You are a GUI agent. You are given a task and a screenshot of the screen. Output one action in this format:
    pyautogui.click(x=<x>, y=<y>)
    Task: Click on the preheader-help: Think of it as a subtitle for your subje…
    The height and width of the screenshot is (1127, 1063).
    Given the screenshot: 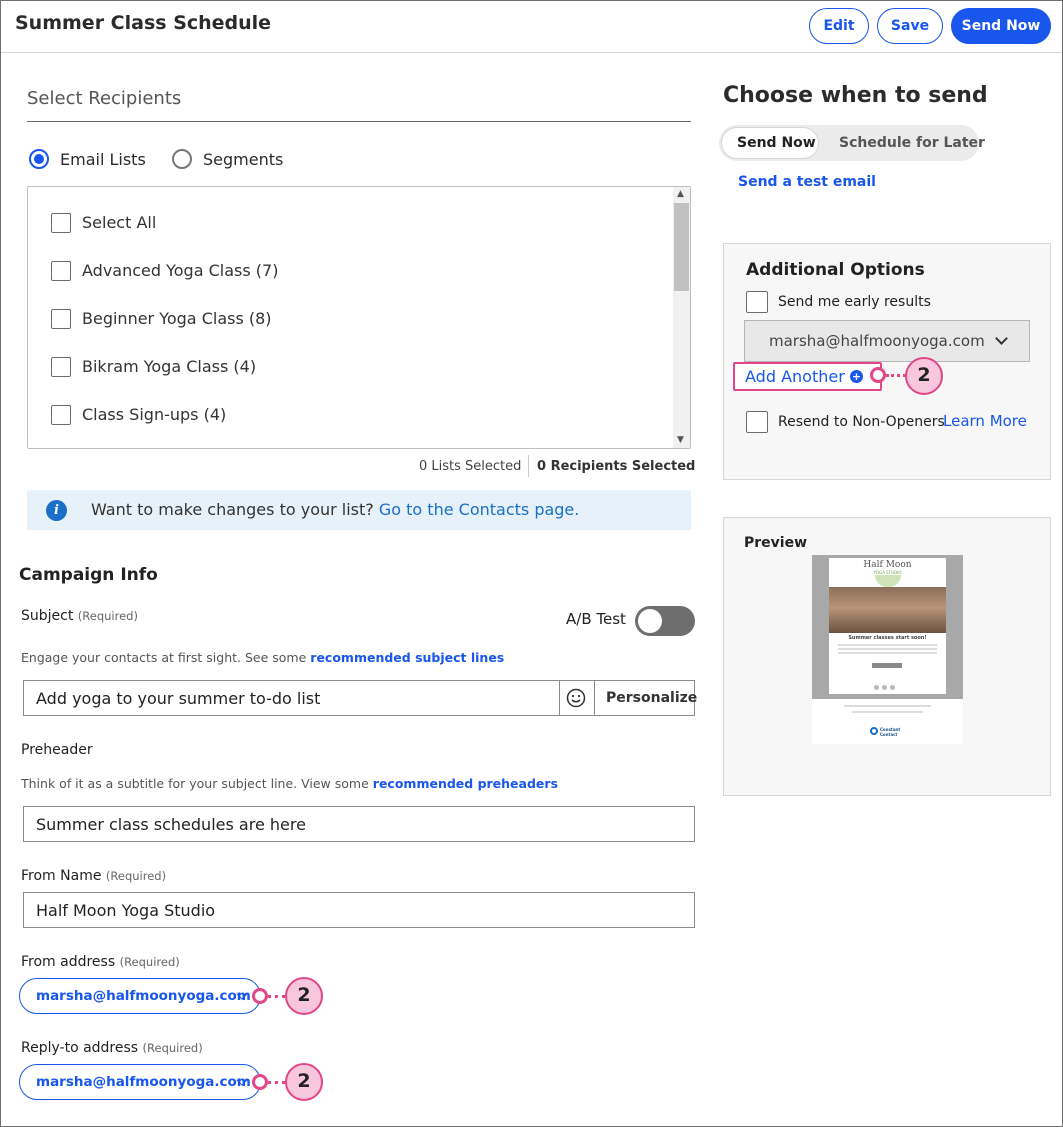 What is the action you would take?
    pyautogui.click(x=289, y=783)
    